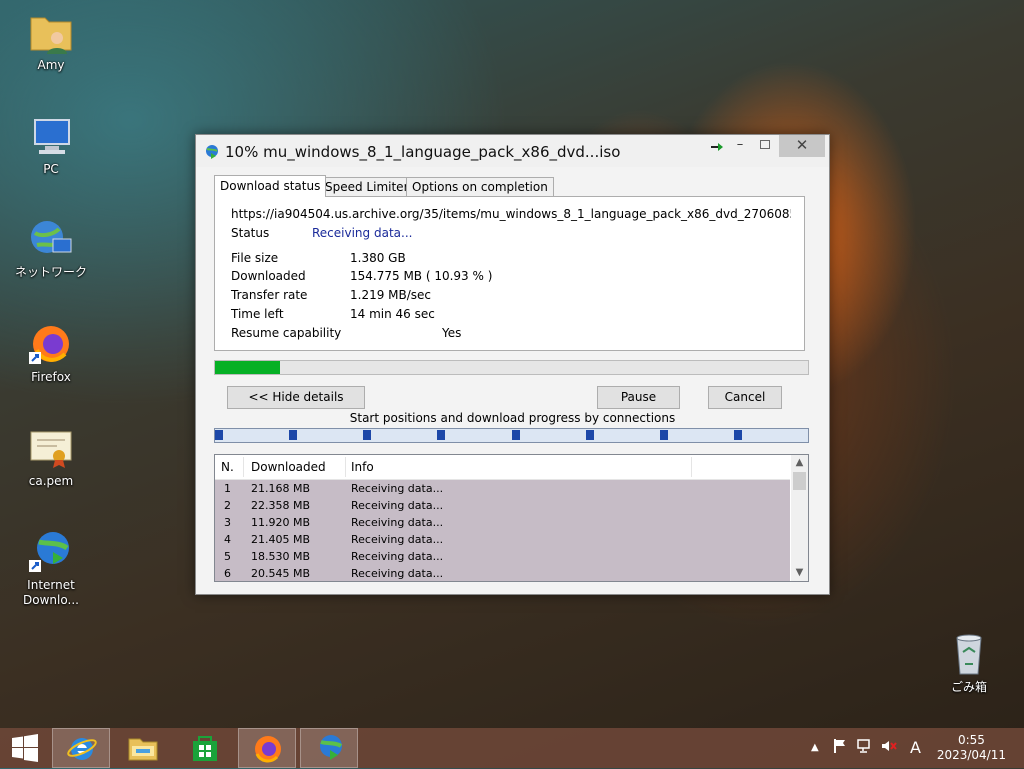  What do you see at coordinates (227, 488) in the screenshot?
I see `cell-n: 1` at bounding box center [227, 488].